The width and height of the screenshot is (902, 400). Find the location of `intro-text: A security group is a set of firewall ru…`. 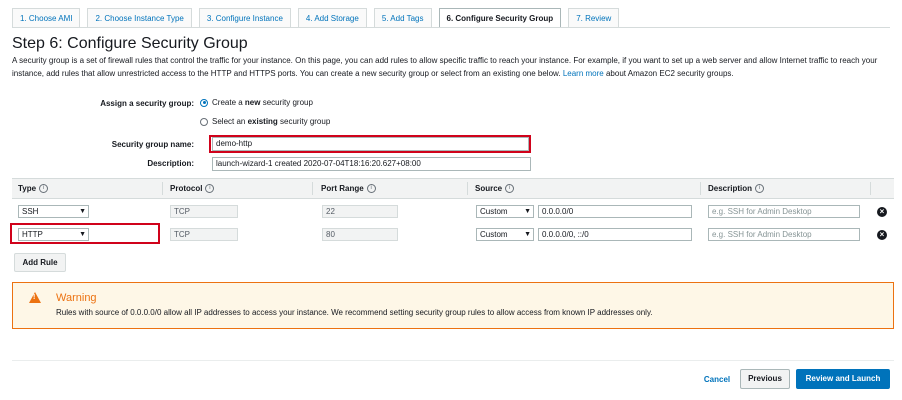

intro-text: A security group is a set of firewall ru… is located at coordinates (445, 67).